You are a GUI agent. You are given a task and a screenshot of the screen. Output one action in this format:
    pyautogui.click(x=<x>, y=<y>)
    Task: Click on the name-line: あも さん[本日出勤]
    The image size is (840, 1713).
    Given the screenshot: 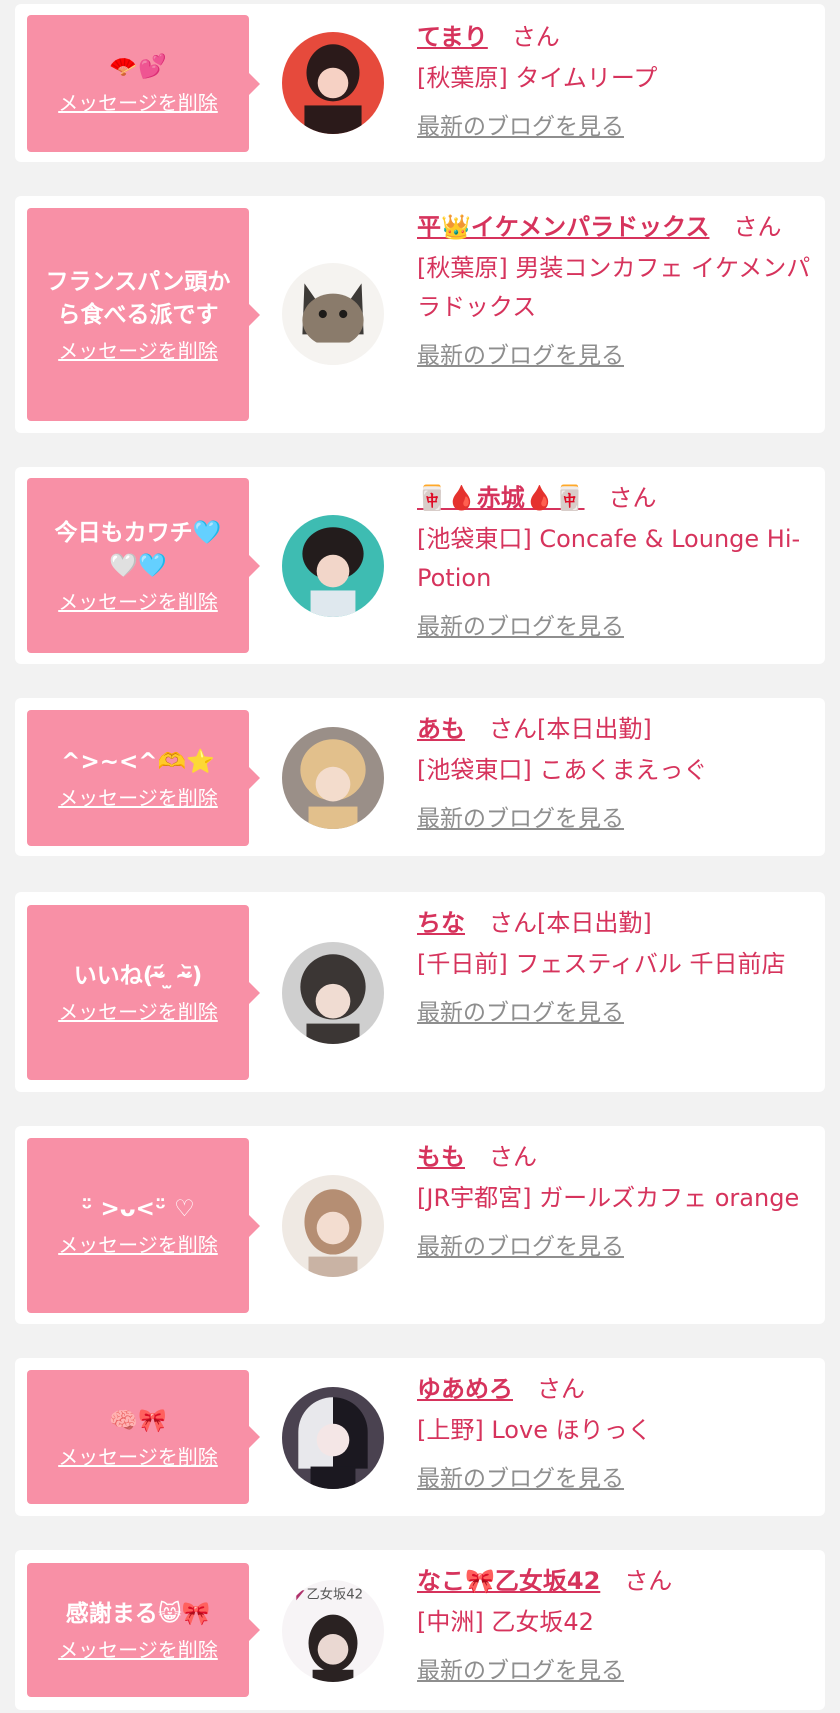 What is the action you would take?
    pyautogui.click(x=615, y=729)
    